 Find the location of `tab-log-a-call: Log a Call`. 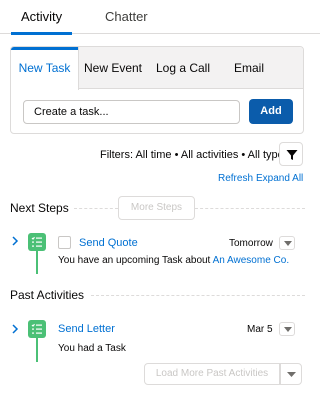

tab-log-a-call: Log a Call is located at coordinates (183, 68).